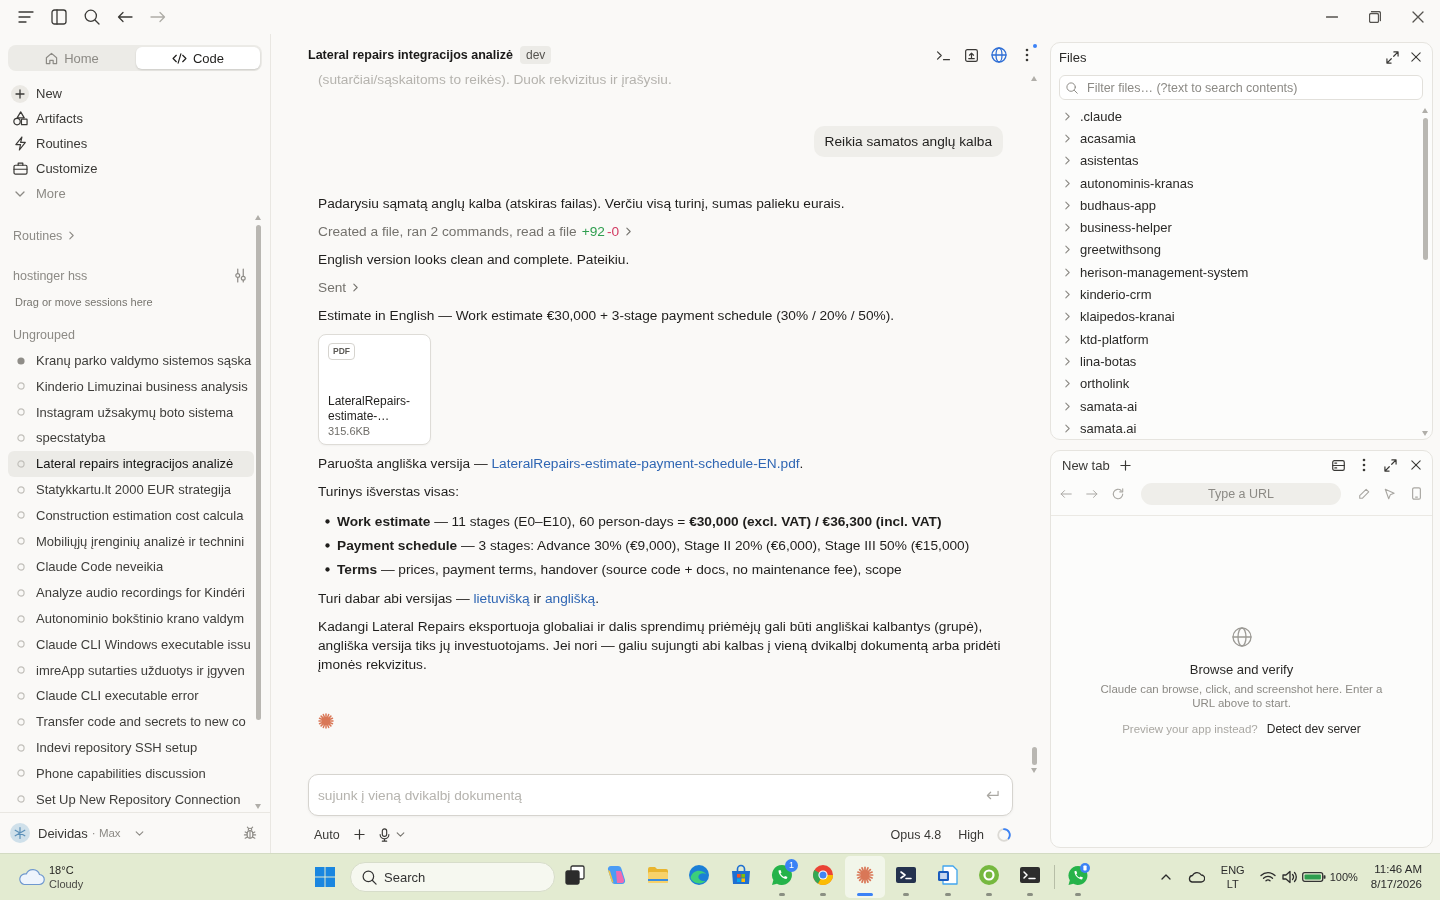 Image resolution: width=1440 pixels, height=900 pixels. I want to click on detect-dev-server-button: Detect dev server, so click(1313, 729).